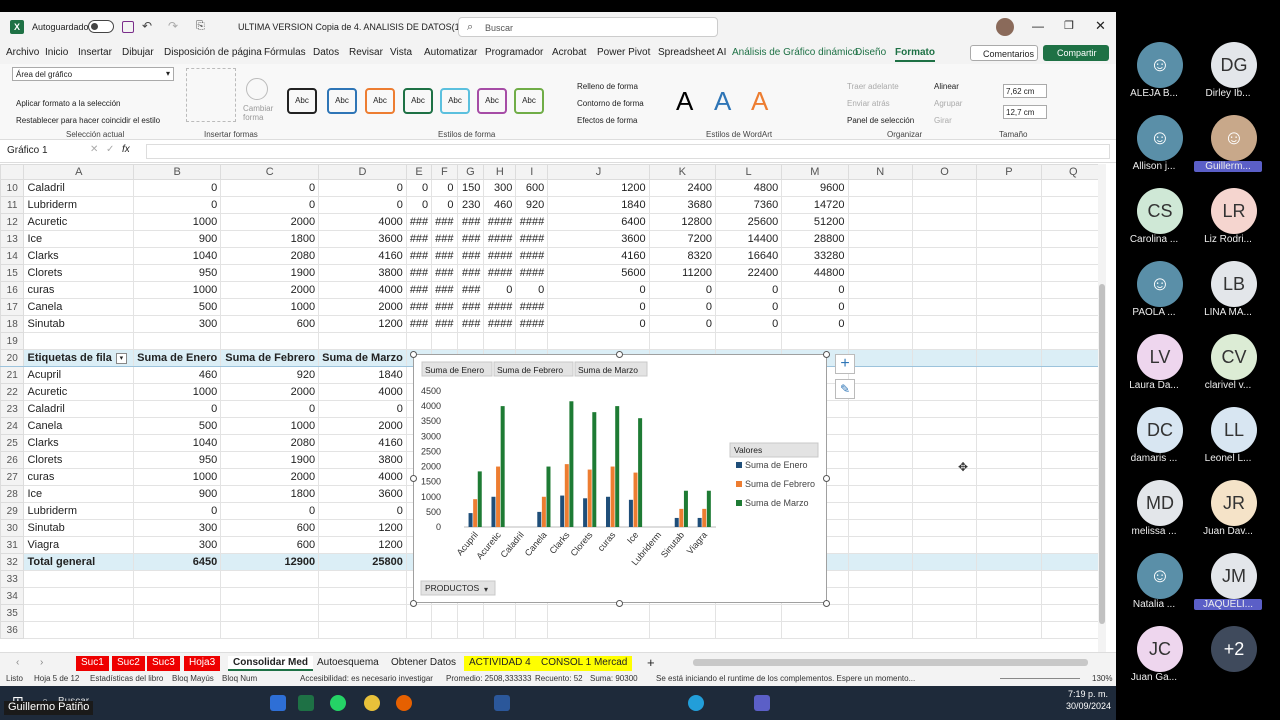 The width and height of the screenshot is (1280, 720). What do you see at coordinates (138, 52) in the screenshot?
I see `menu-dibujar: Dibujar` at bounding box center [138, 52].